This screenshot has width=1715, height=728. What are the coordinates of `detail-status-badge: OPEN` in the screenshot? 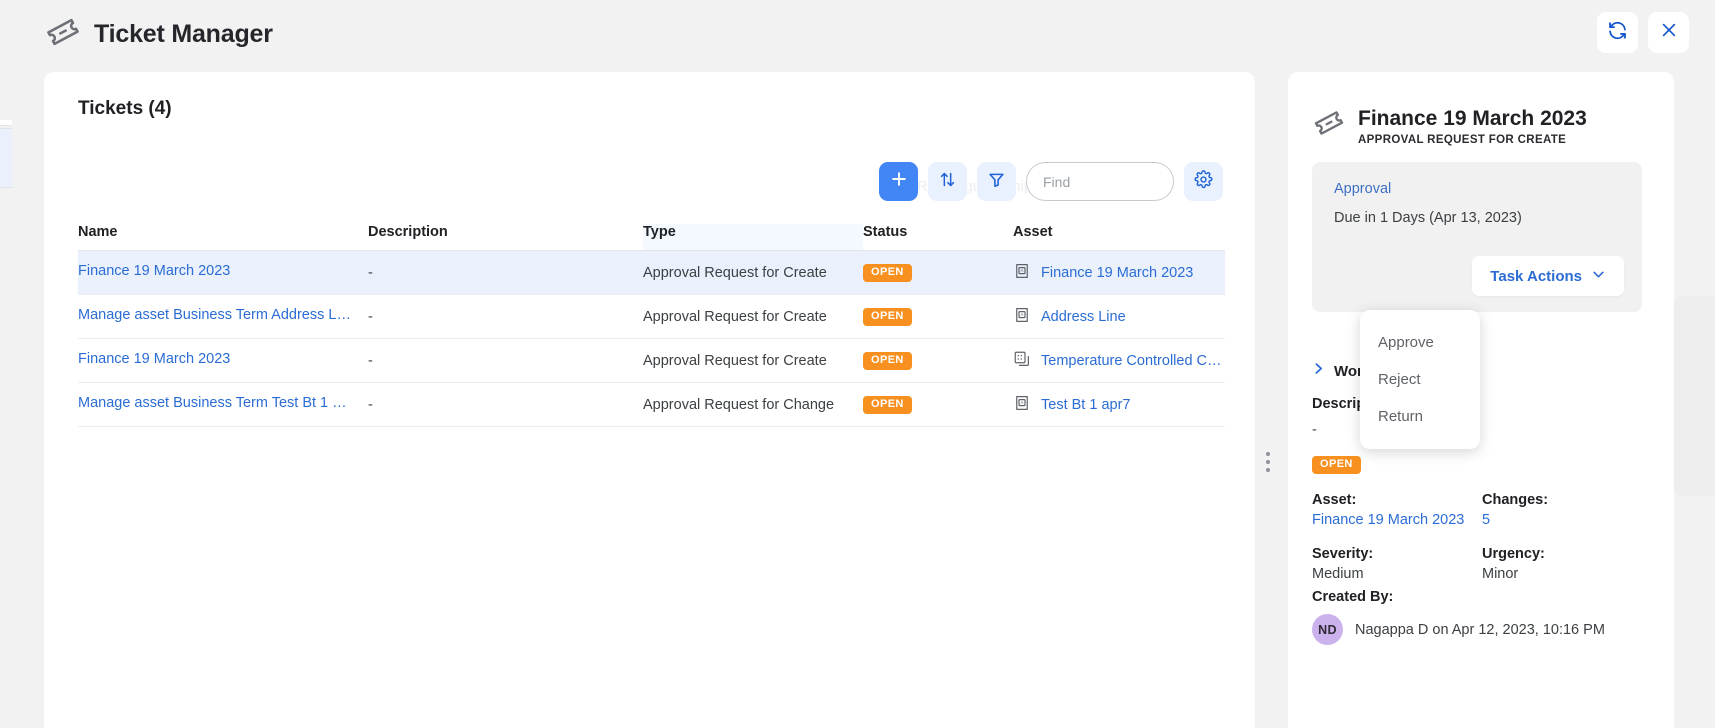 It's located at (1336, 464).